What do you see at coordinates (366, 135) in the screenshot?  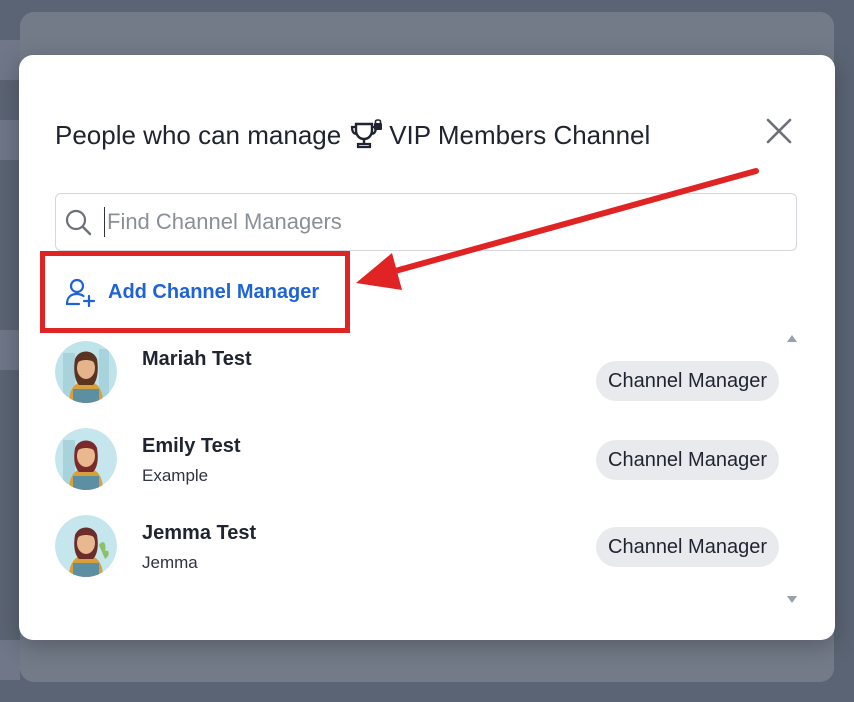 I see `trophy-lock-icon` at bounding box center [366, 135].